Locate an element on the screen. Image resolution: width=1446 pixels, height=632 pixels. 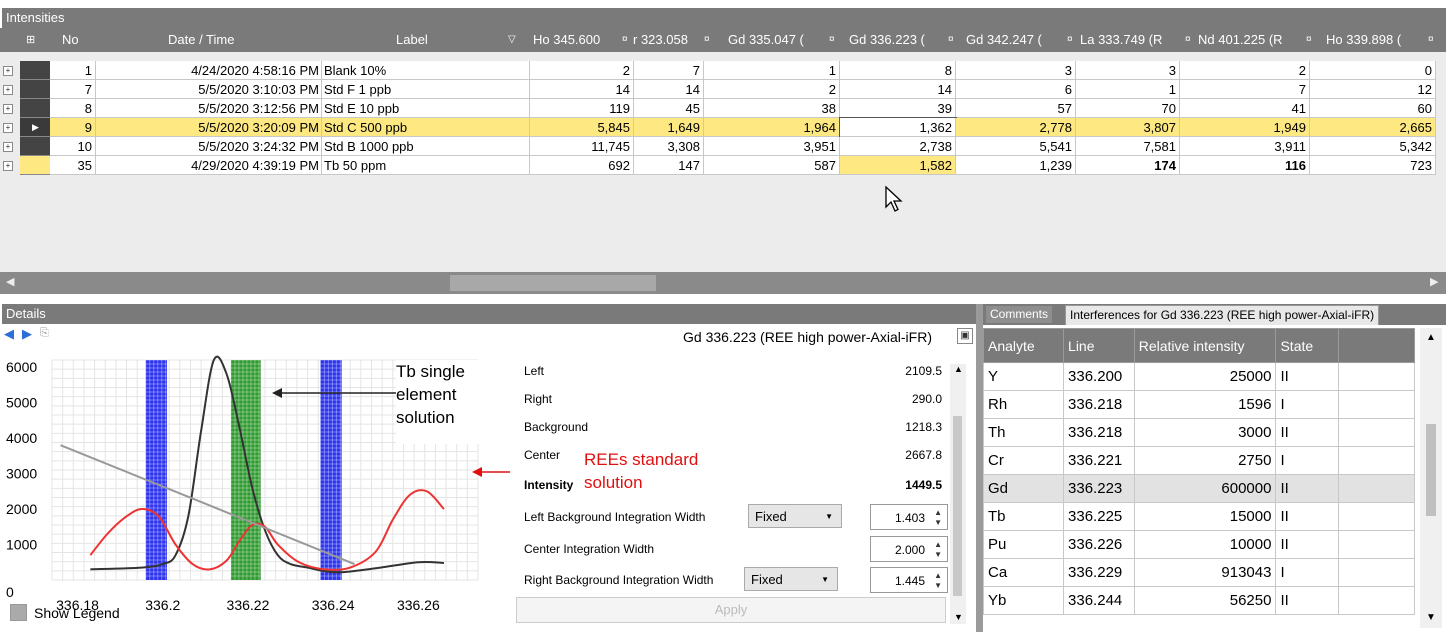
column-ho339: Ho 339.898 ( is located at coordinates (1376, 40).